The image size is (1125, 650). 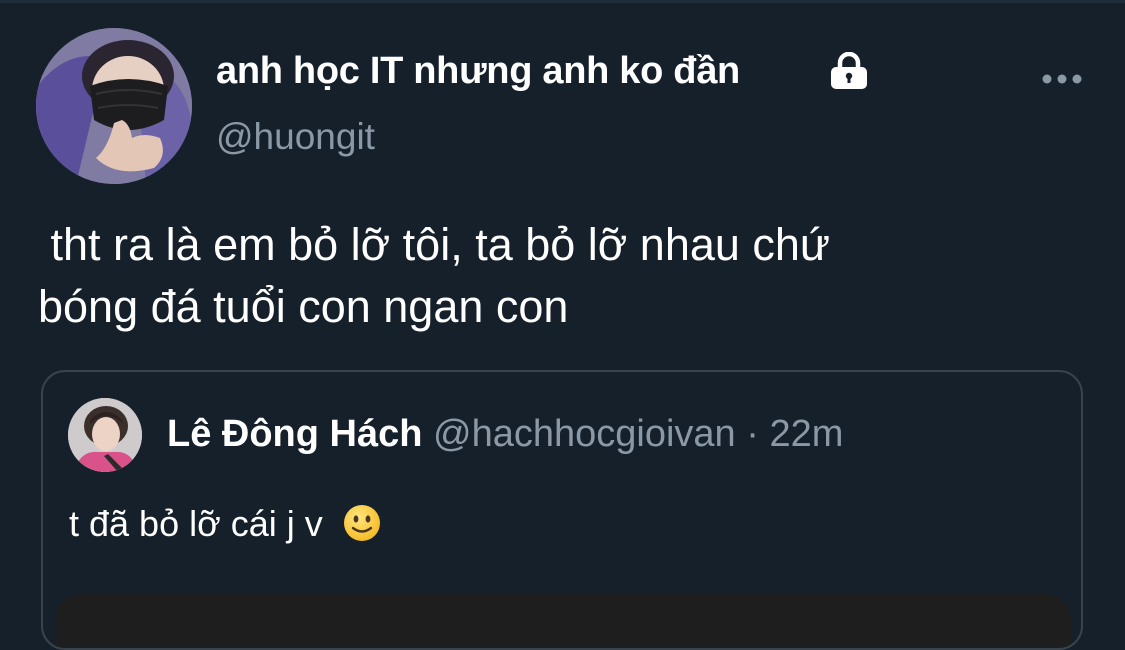 What do you see at coordinates (294, 434) in the screenshot?
I see `quoted-author-name: Lê Đông Hách` at bounding box center [294, 434].